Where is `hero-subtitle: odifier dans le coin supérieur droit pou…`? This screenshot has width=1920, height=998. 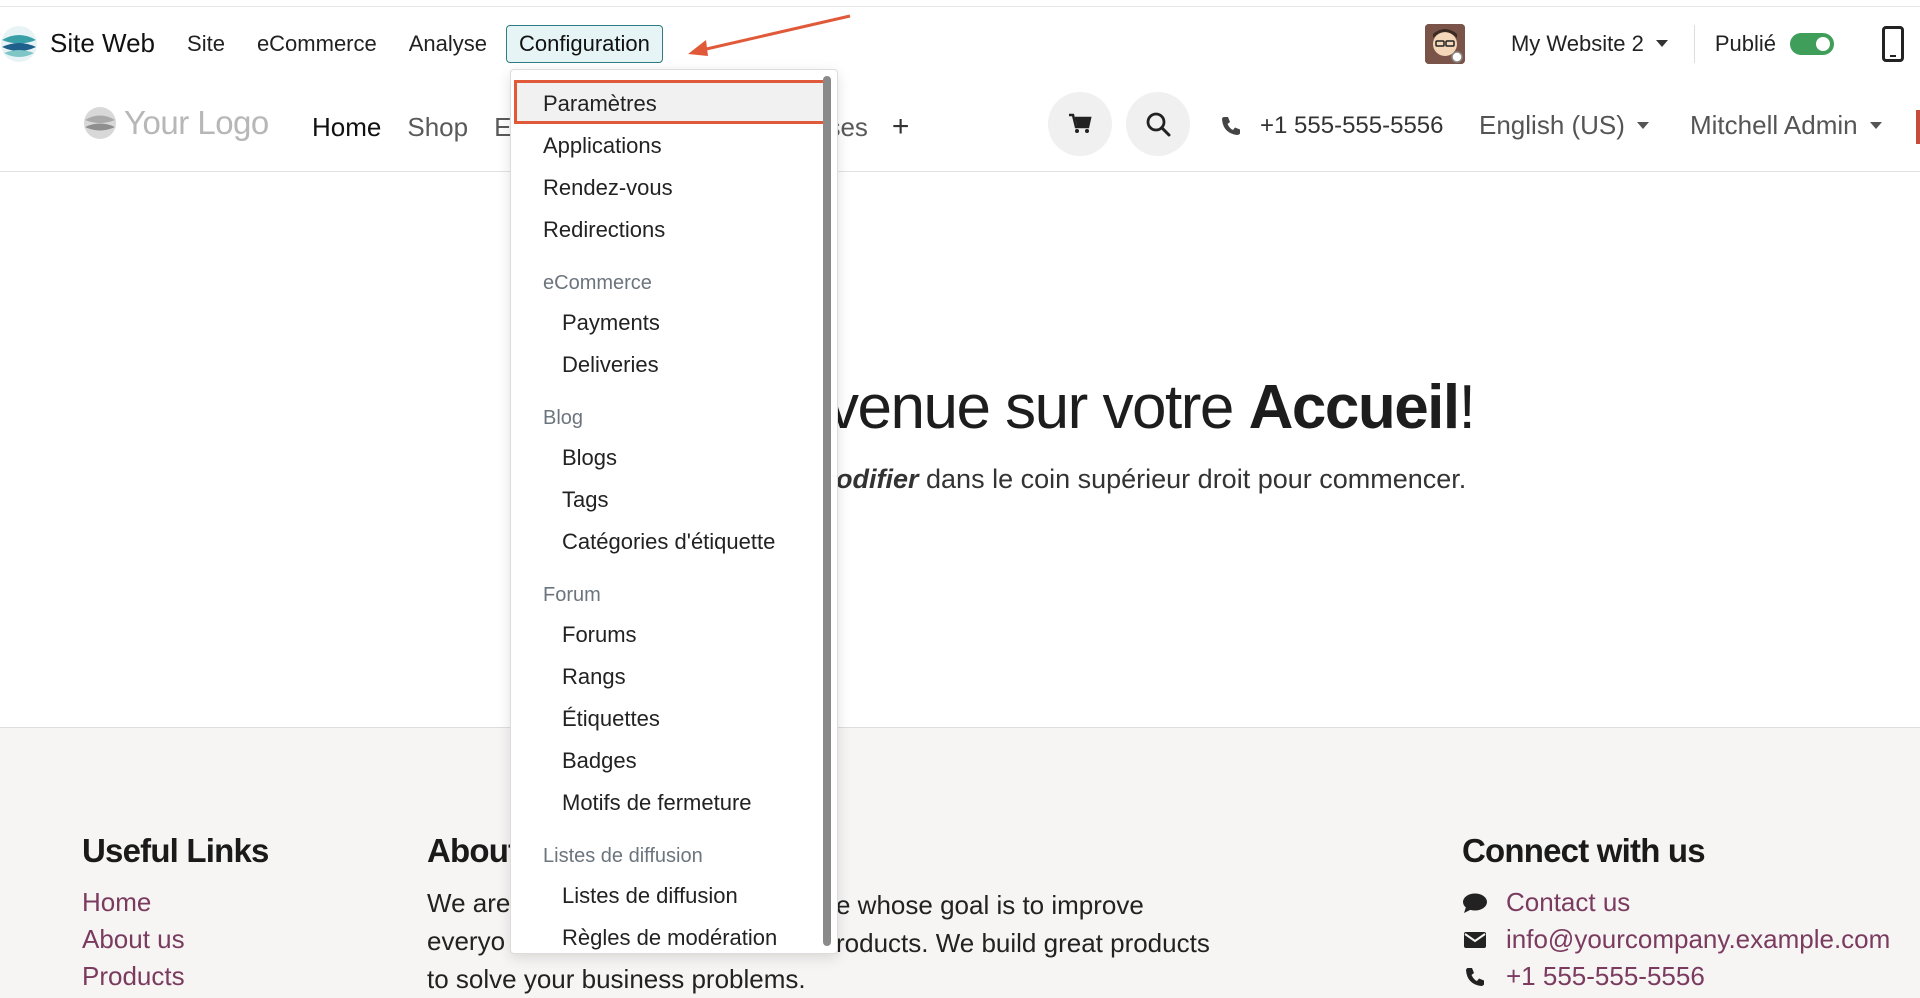 hero-subtitle: odifier dans le coin supérieur droit pou… is located at coordinates (1151, 479).